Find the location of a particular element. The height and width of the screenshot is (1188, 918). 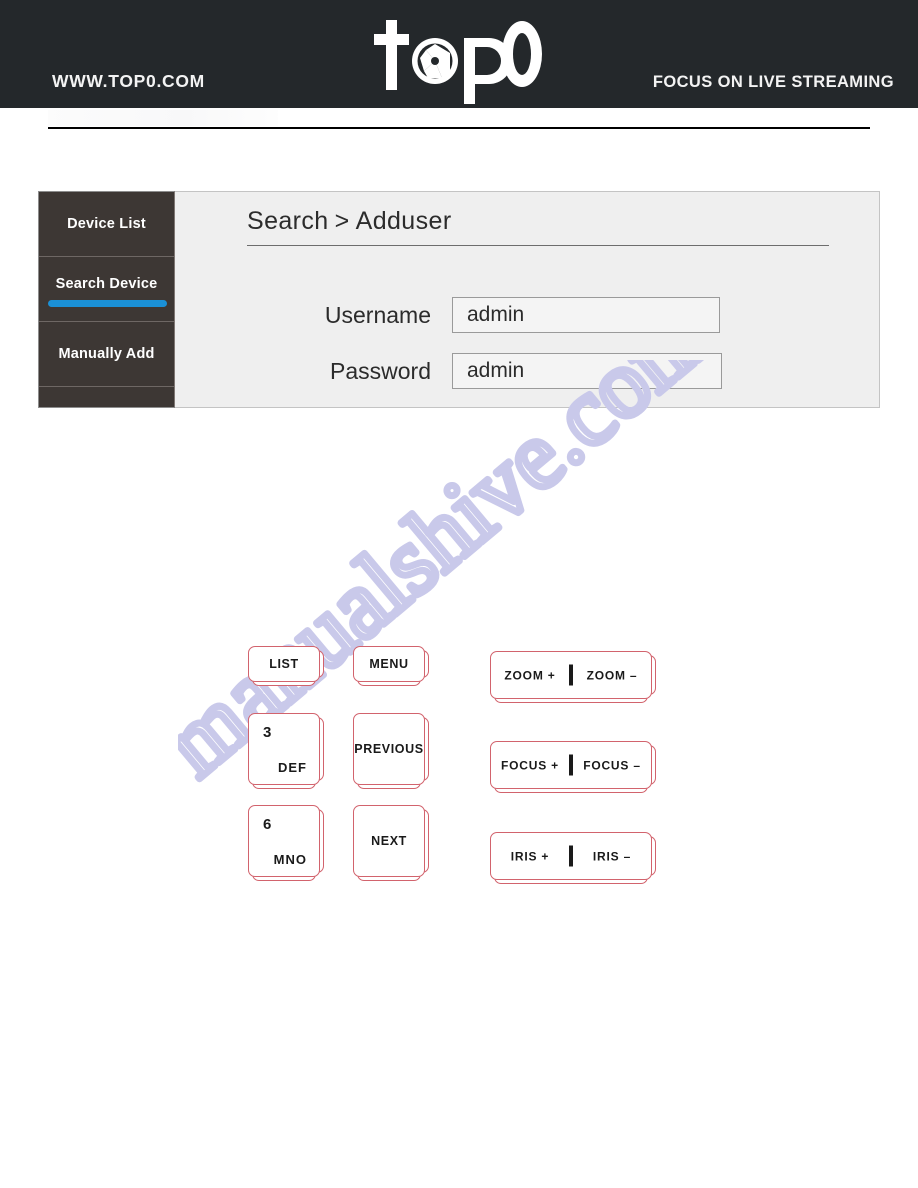

active-indicator-underline is located at coordinates (107, 303).